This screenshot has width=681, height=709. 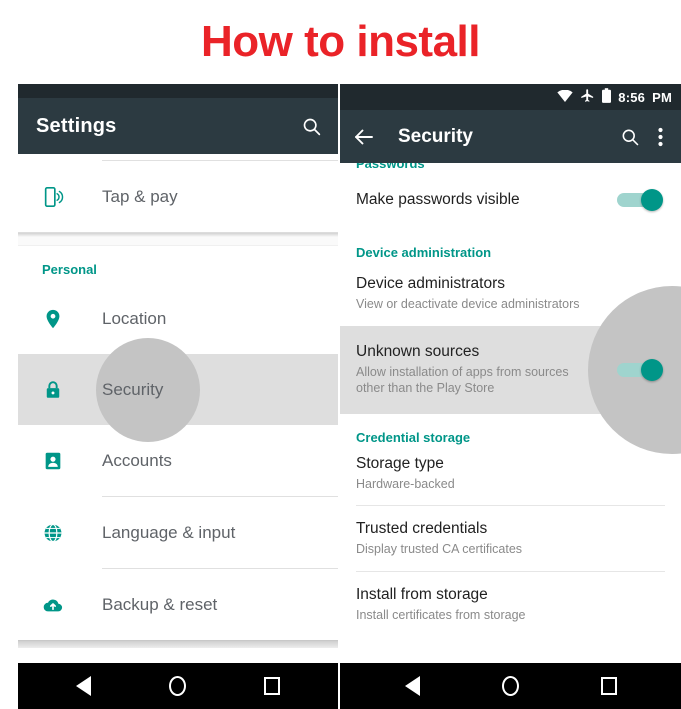 What do you see at coordinates (133, 389) in the screenshot?
I see `sidebar-item-label: Security` at bounding box center [133, 389].